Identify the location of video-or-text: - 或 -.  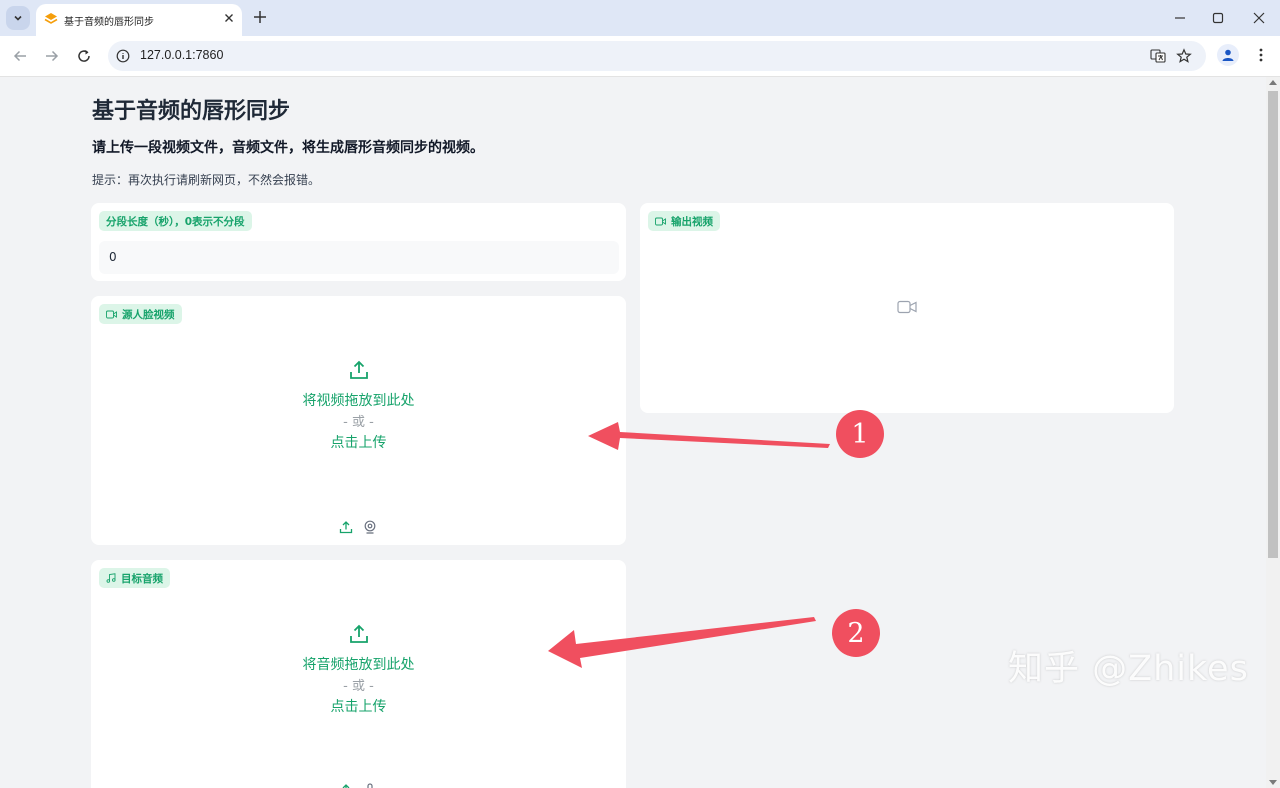
(358, 422).